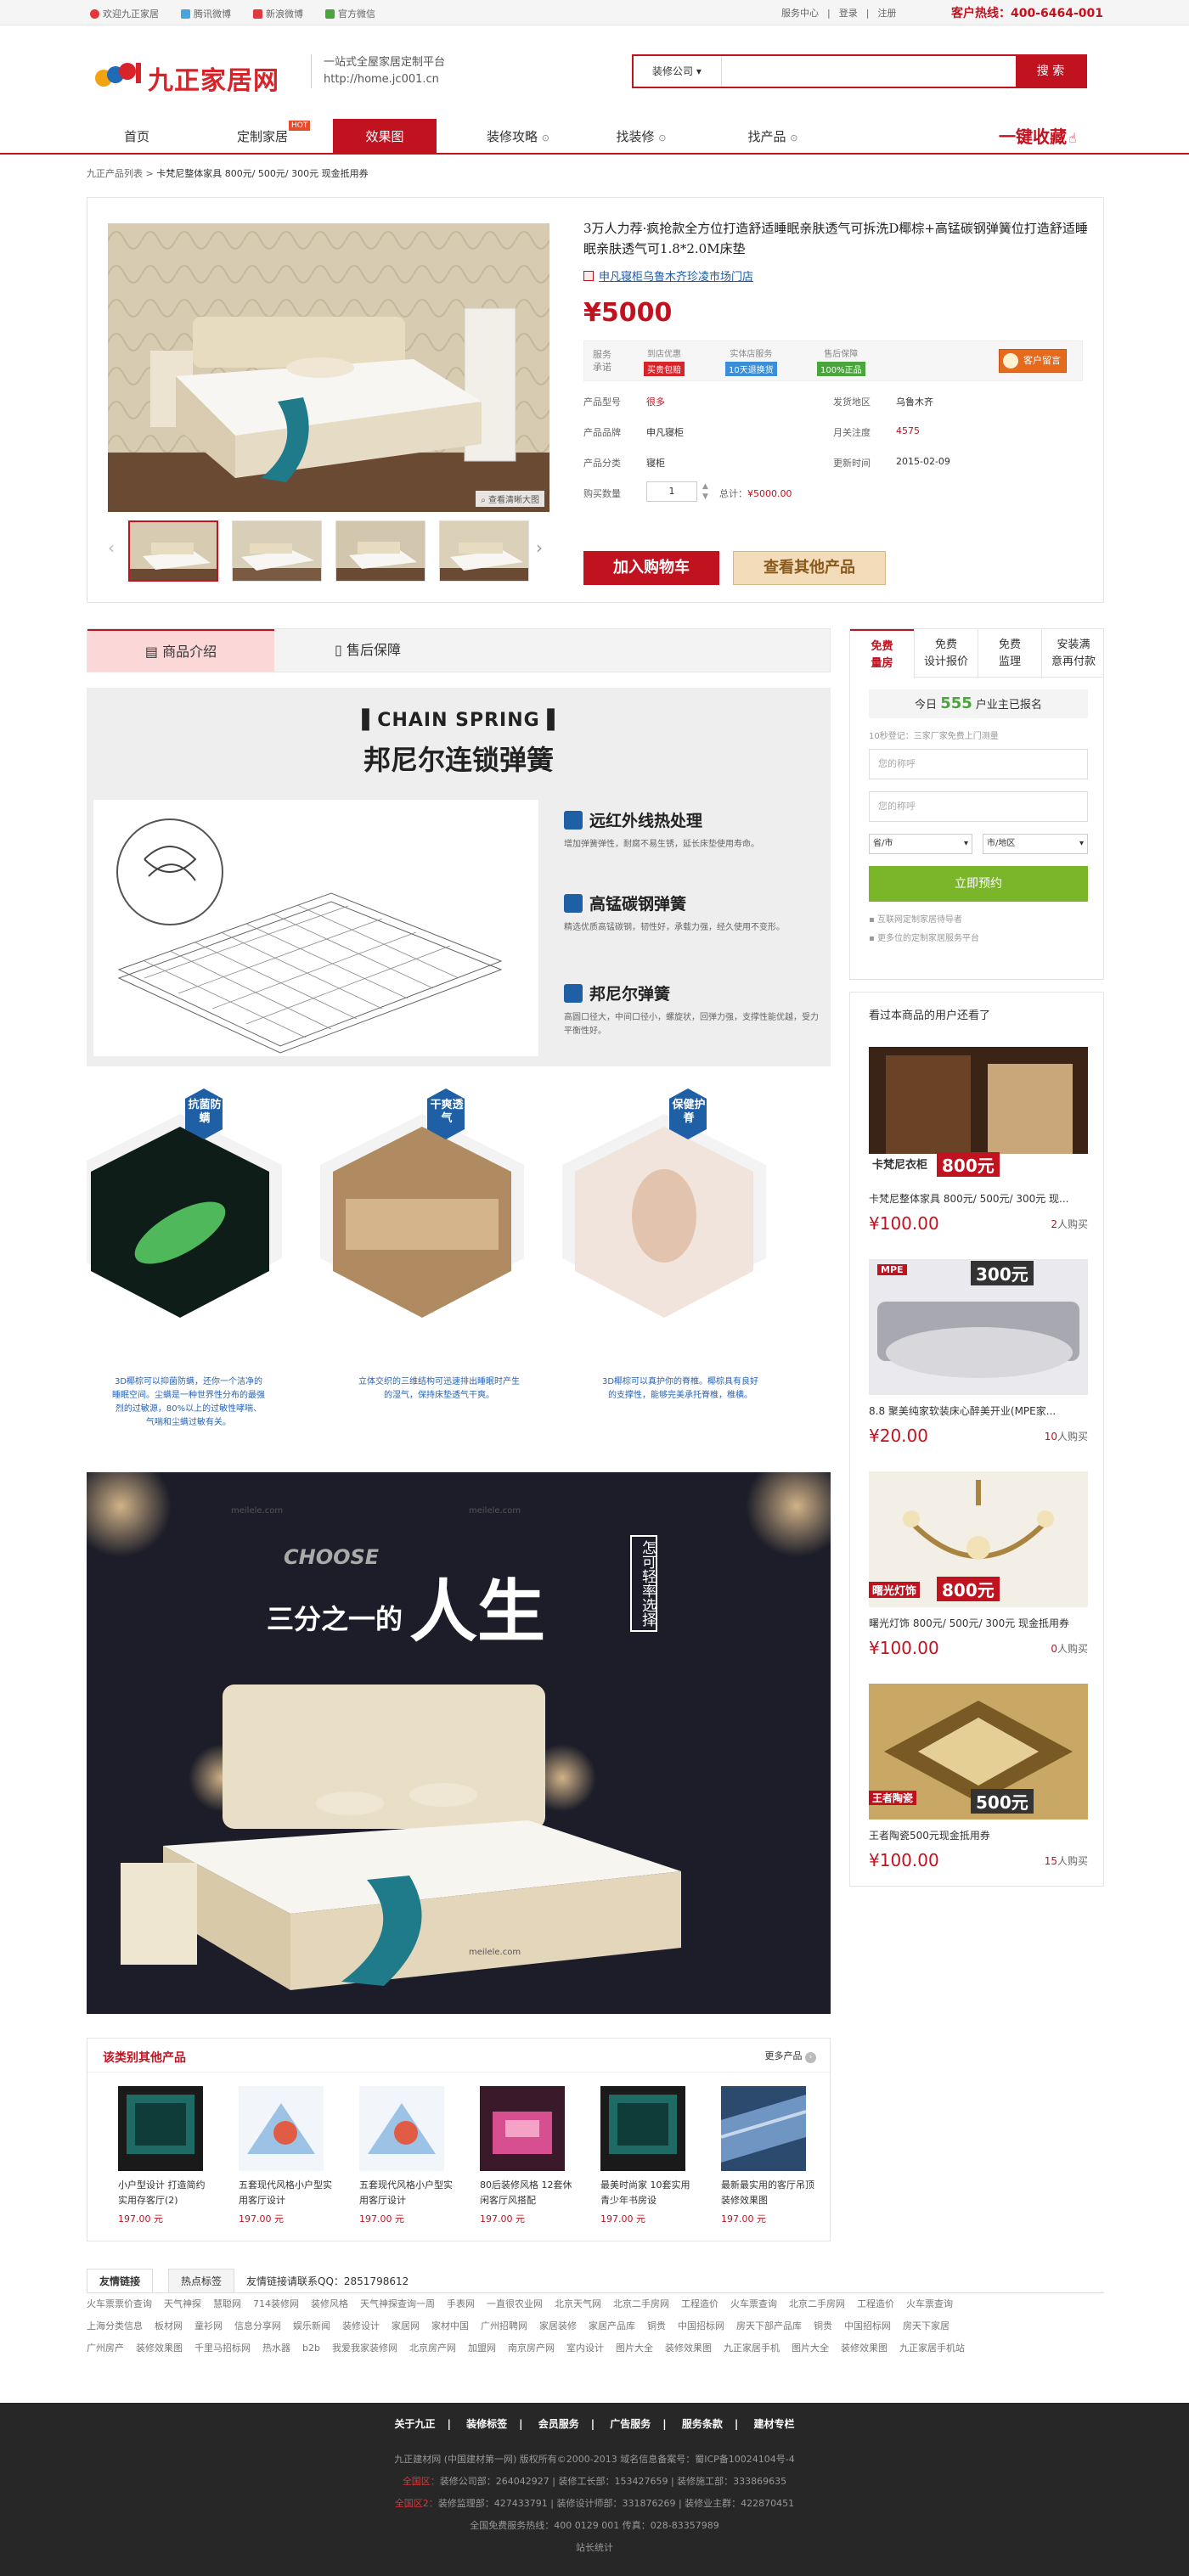 The width and height of the screenshot is (1189, 2576). What do you see at coordinates (752, 2348) in the screenshot?
I see `friend-link: 九正家居手机` at bounding box center [752, 2348].